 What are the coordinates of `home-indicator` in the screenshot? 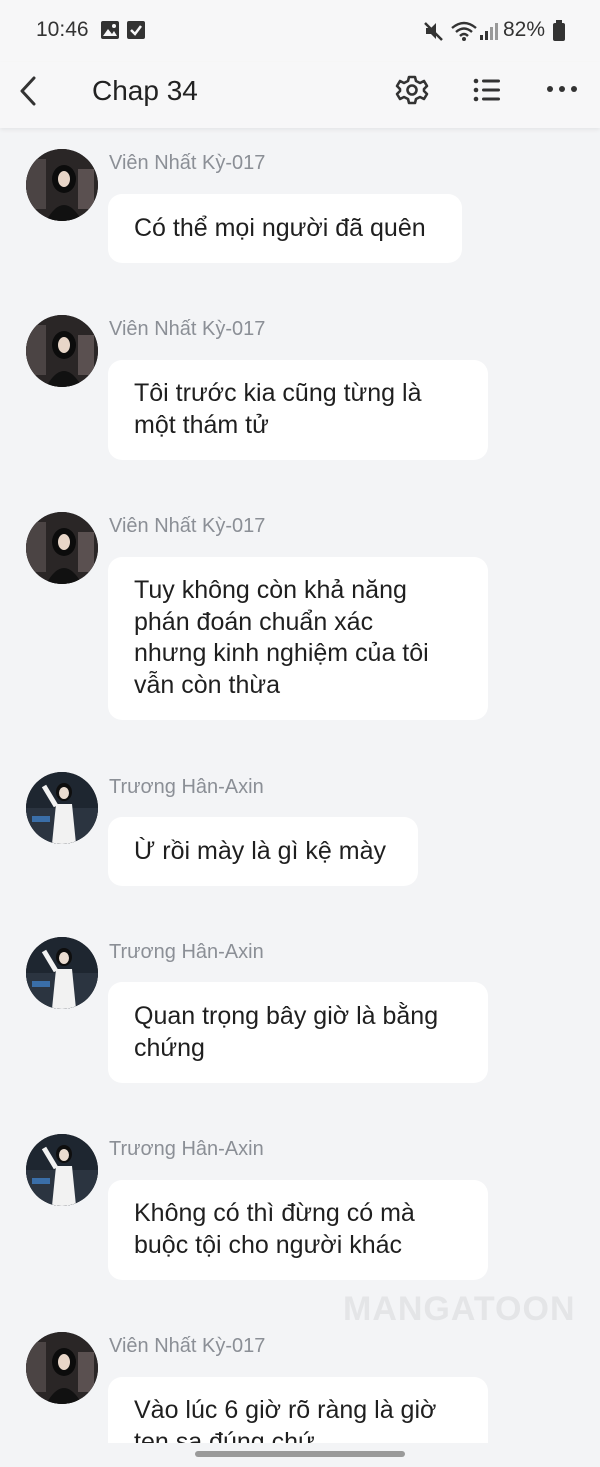 It's located at (300, 1454).